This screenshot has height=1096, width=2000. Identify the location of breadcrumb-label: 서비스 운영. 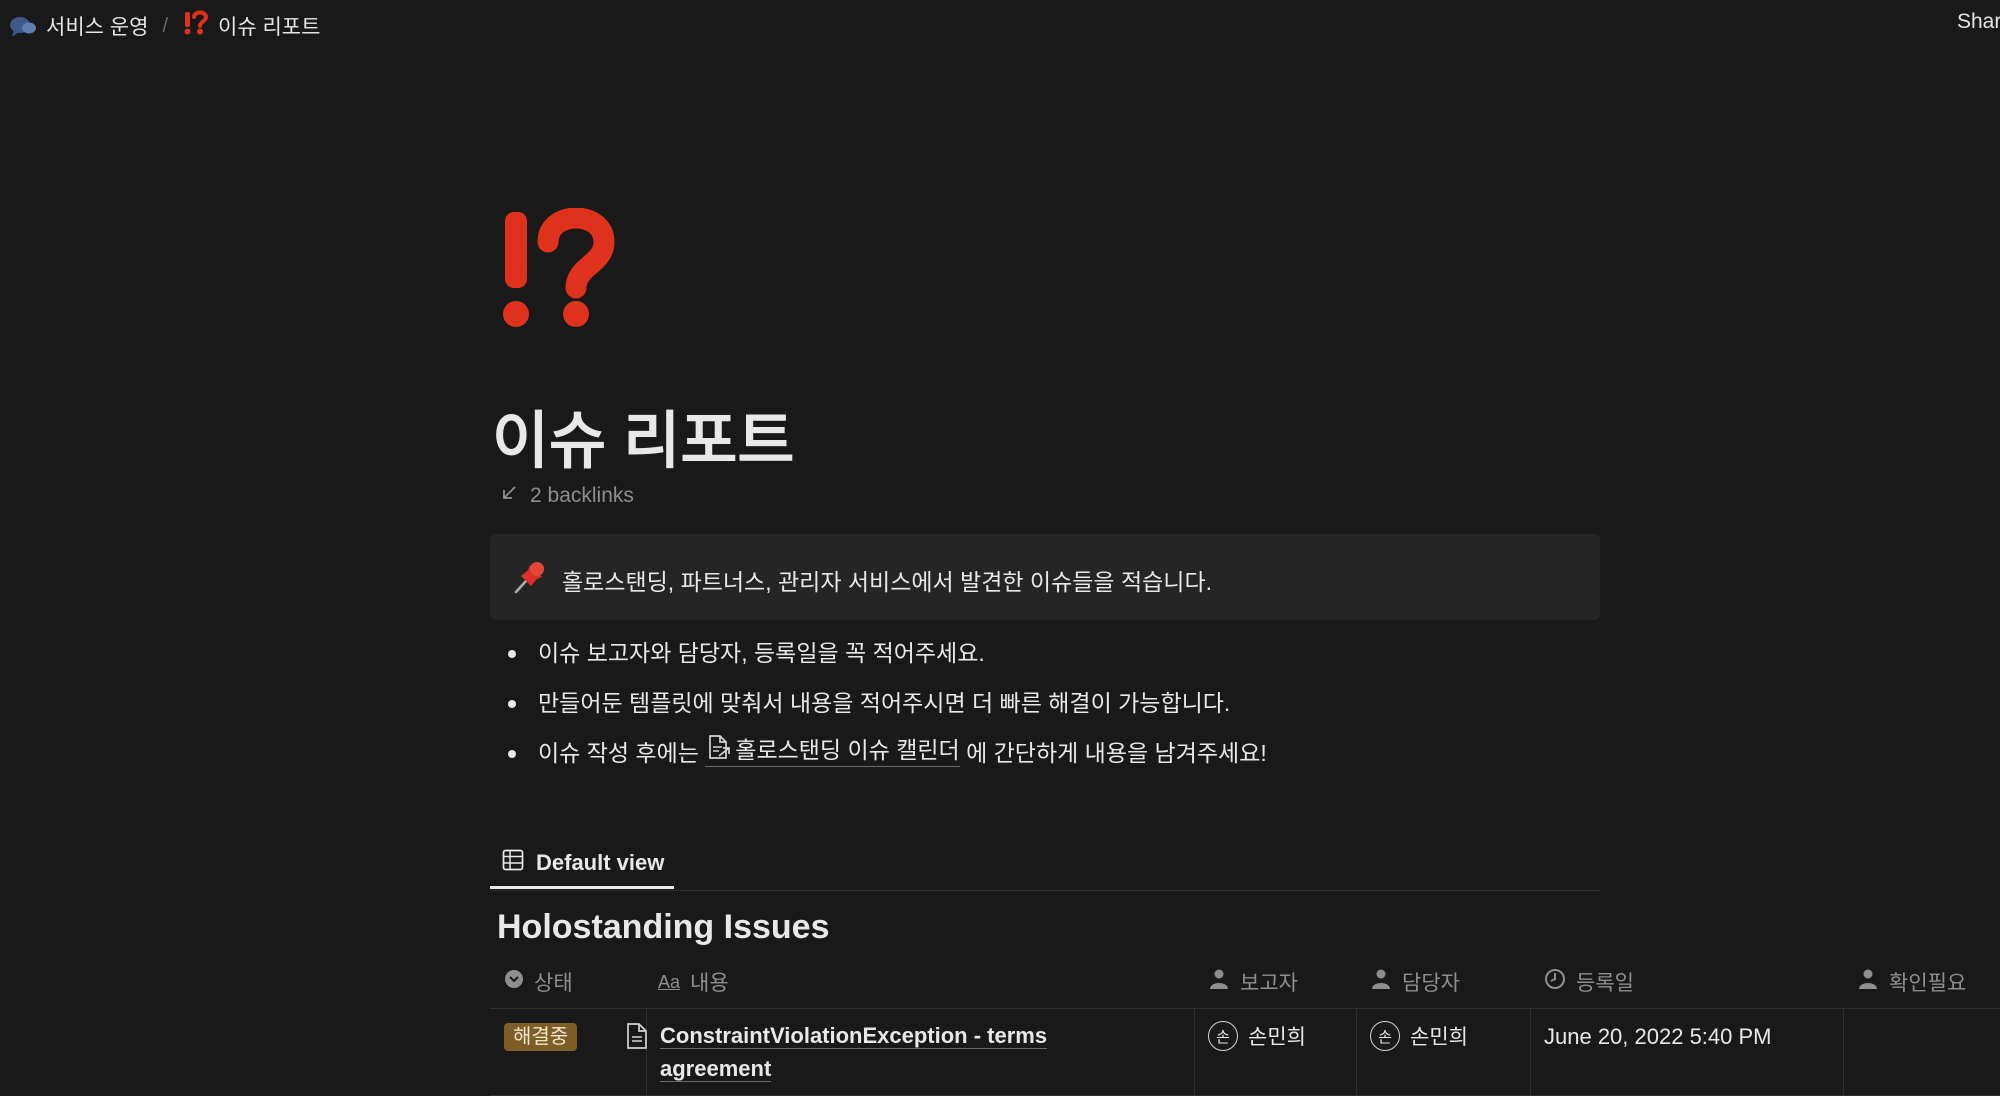
(97, 27).